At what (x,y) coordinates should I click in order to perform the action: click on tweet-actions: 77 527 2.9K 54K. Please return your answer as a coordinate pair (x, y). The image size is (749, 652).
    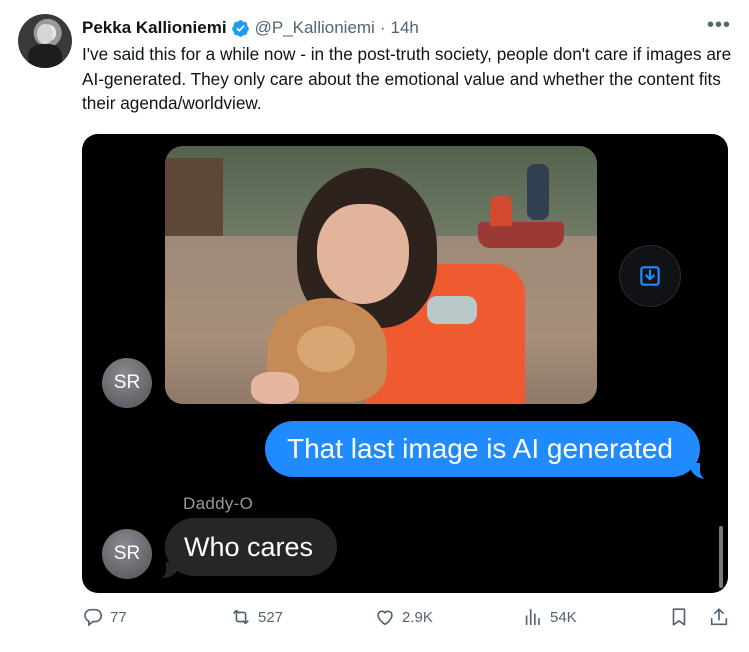
    Looking at the image, I should click on (407, 621).